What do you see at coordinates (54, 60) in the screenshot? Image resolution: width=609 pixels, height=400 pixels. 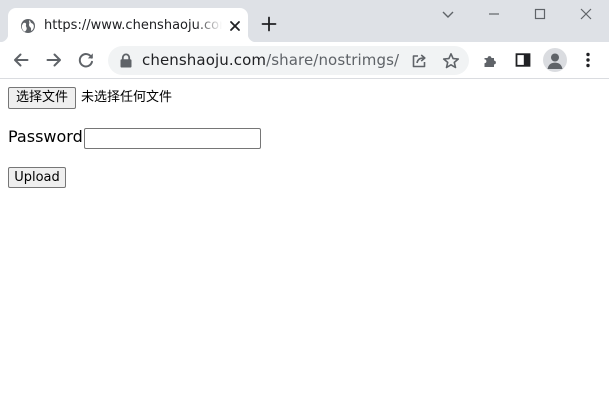 I see `forward-arrow-icon` at bounding box center [54, 60].